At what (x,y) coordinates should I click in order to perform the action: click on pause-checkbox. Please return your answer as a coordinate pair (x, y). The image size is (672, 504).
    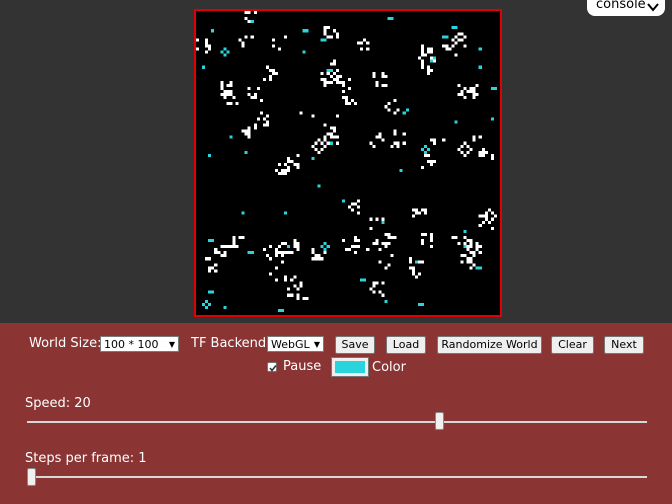
    Looking at the image, I should click on (272, 367).